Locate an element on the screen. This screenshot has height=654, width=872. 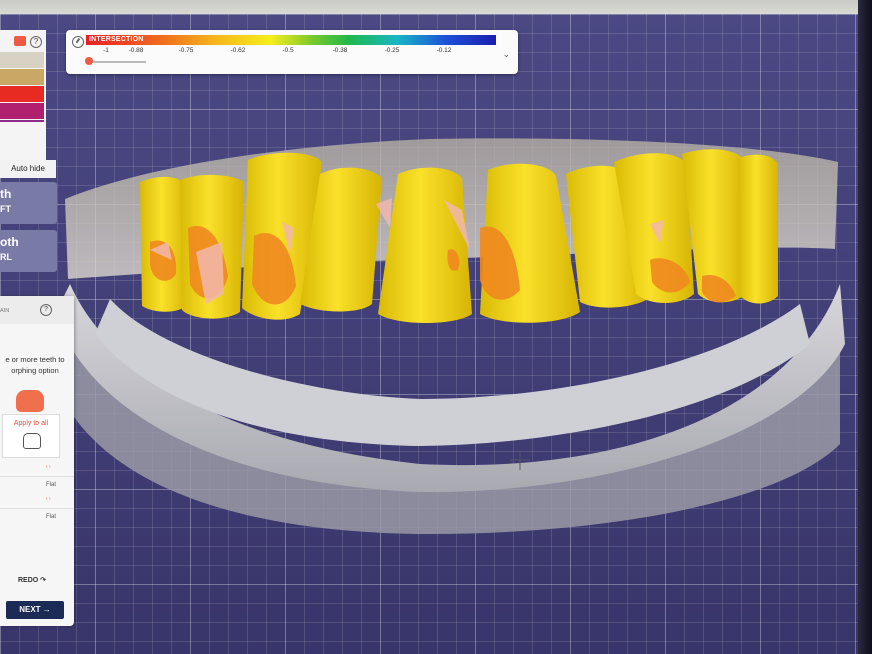
color-panel: ? is located at coordinates (23, 100).